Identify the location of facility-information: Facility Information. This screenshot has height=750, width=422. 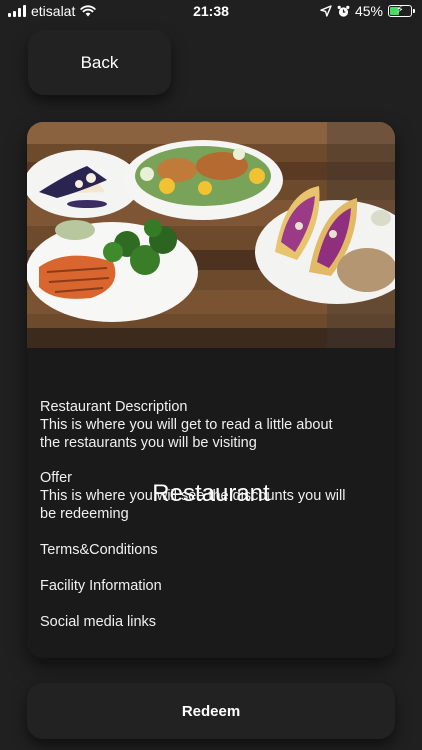
(101, 586).